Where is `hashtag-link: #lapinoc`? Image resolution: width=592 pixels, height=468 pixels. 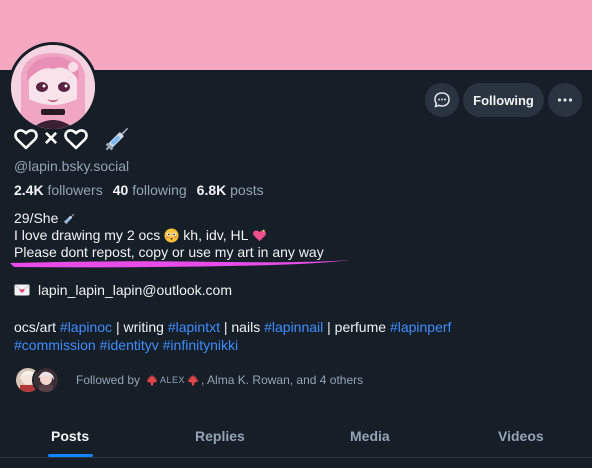 hashtag-link: #lapinoc is located at coordinates (86, 327).